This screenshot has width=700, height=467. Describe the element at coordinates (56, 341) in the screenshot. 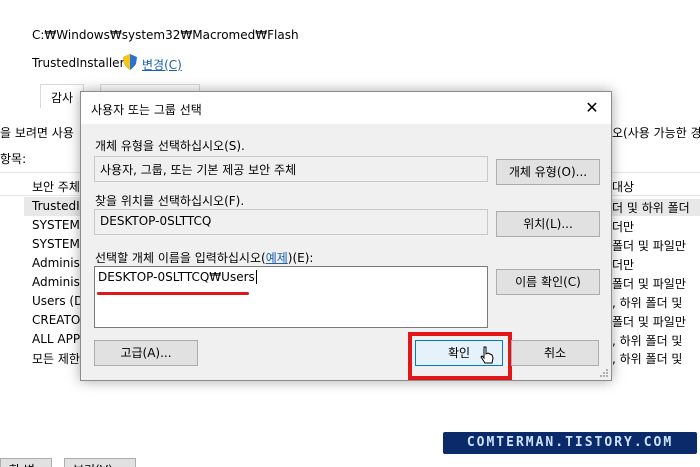

I see `list-item: ALL APP` at that location.